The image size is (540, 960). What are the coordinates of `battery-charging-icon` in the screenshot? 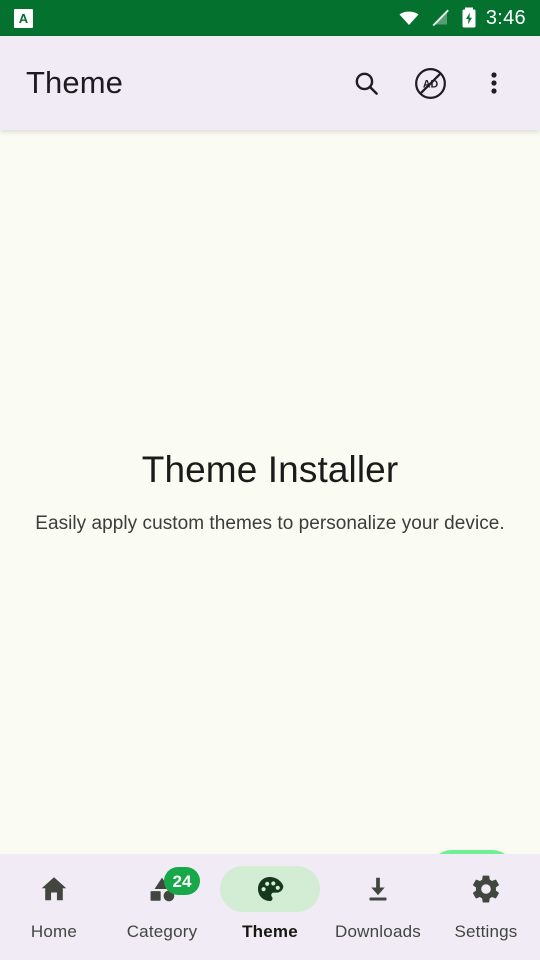 It's located at (469, 17).